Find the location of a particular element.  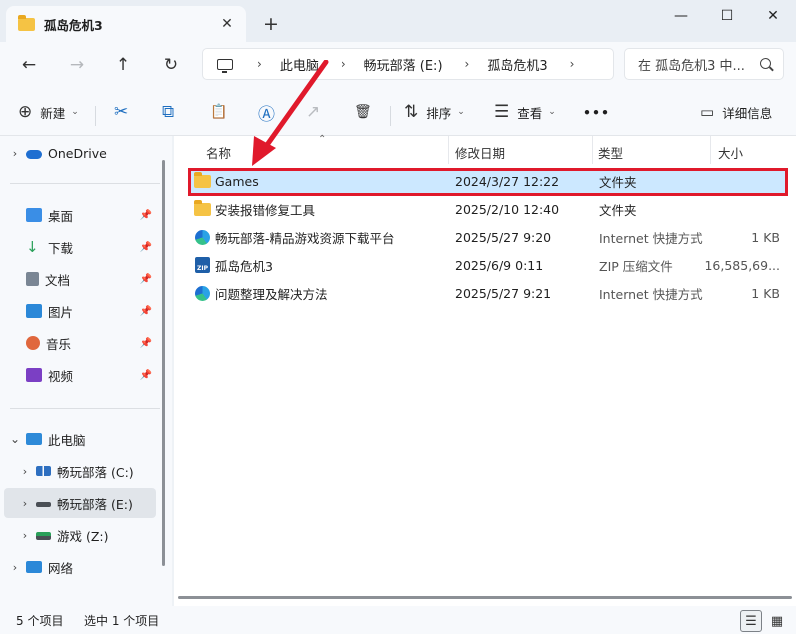

delete-button: 🗑 is located at coordinates (367, 112).